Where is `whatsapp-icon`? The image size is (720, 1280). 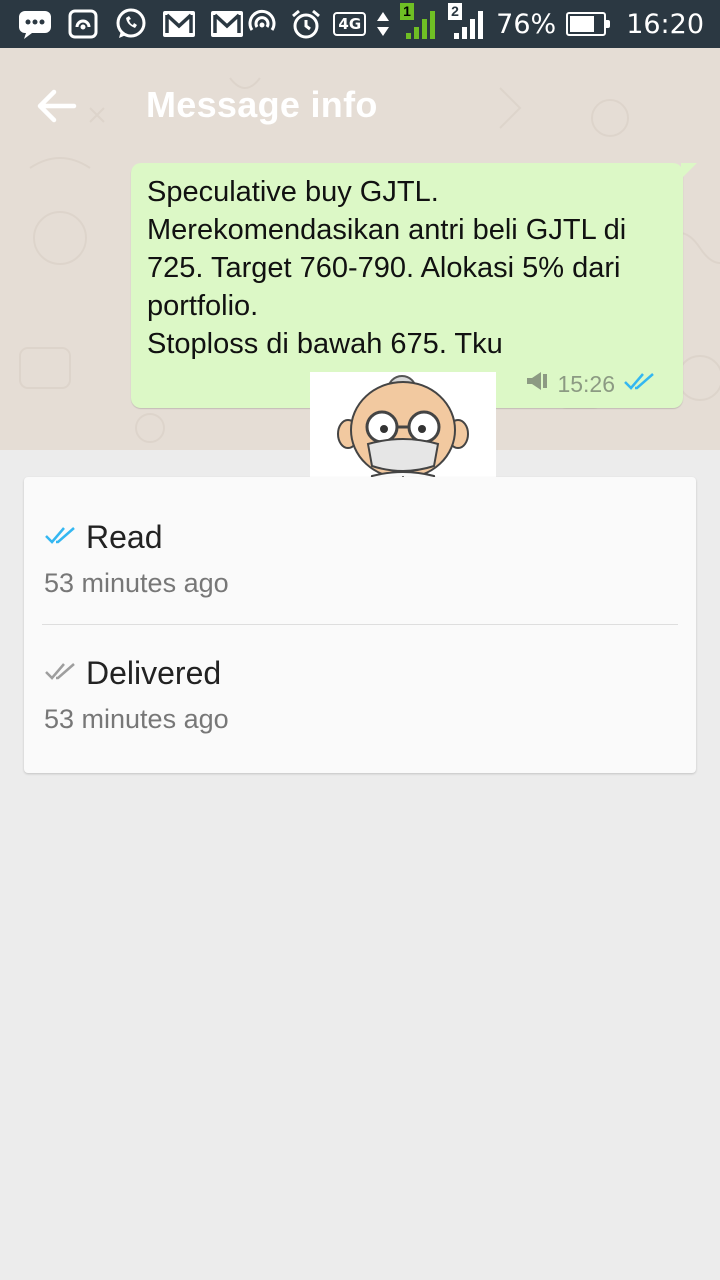
whatsapp-icon is located at coordinates (131, 24).